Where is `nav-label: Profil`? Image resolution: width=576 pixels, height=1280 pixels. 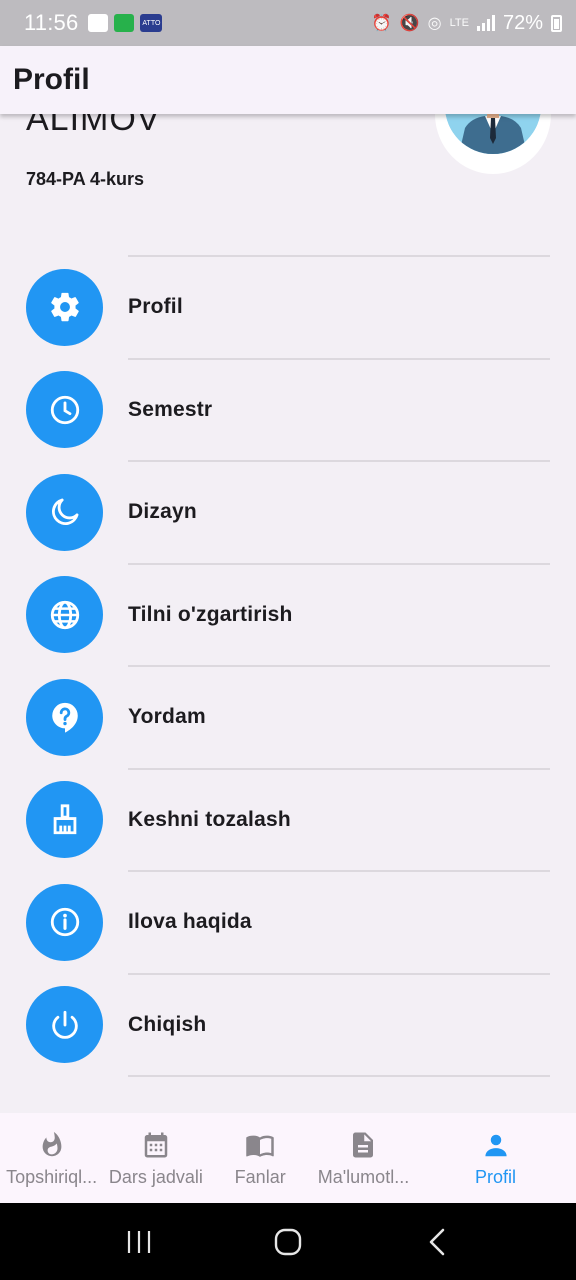
nav-label: Profil is located at coordinates (496, 1176).